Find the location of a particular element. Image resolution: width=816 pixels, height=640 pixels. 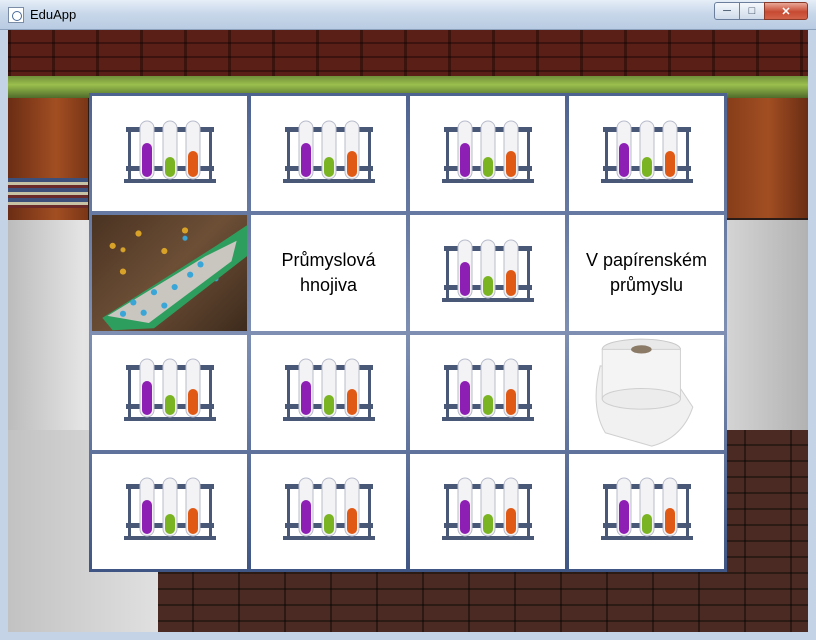

card-text: V papírenském průmyslu is located at coordinates (646, 272).